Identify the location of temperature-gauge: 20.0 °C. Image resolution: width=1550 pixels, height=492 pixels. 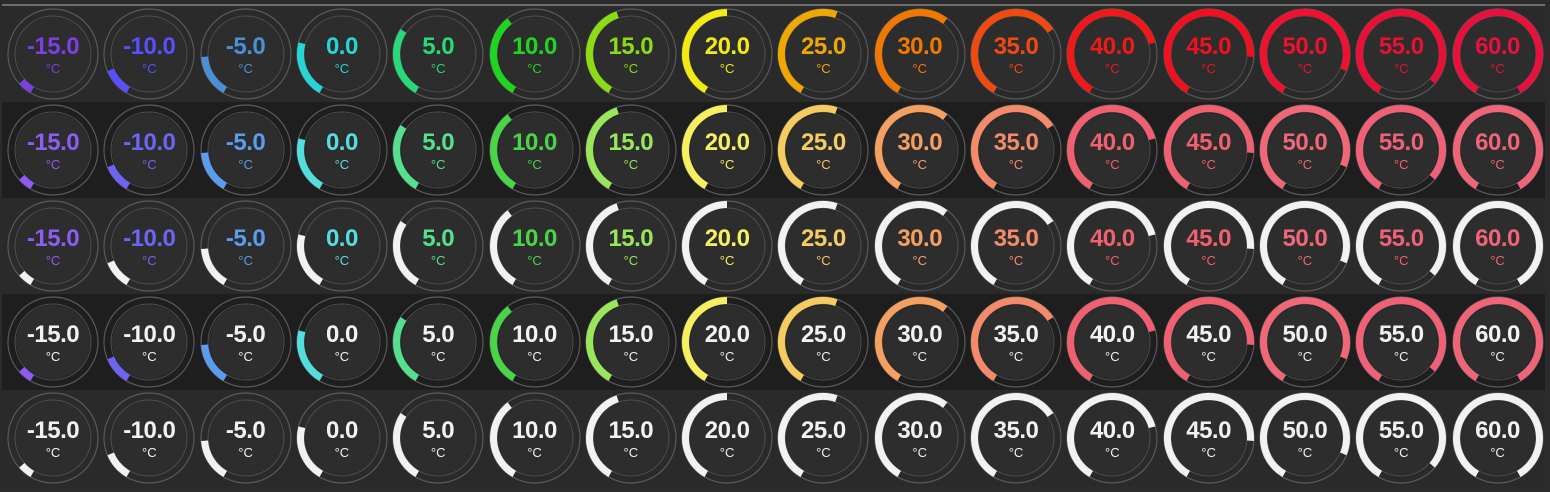
(727, 438).